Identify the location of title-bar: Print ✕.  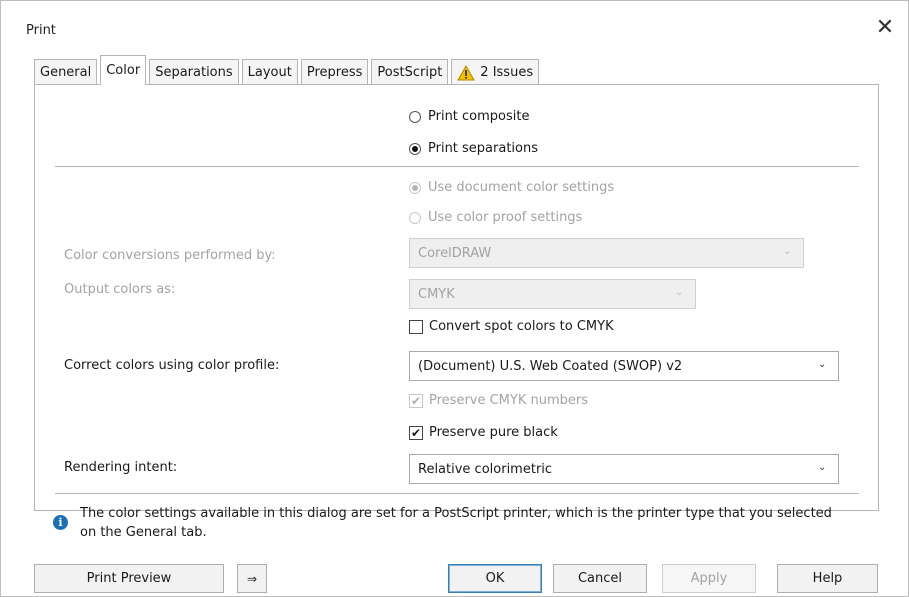
(454, 20).